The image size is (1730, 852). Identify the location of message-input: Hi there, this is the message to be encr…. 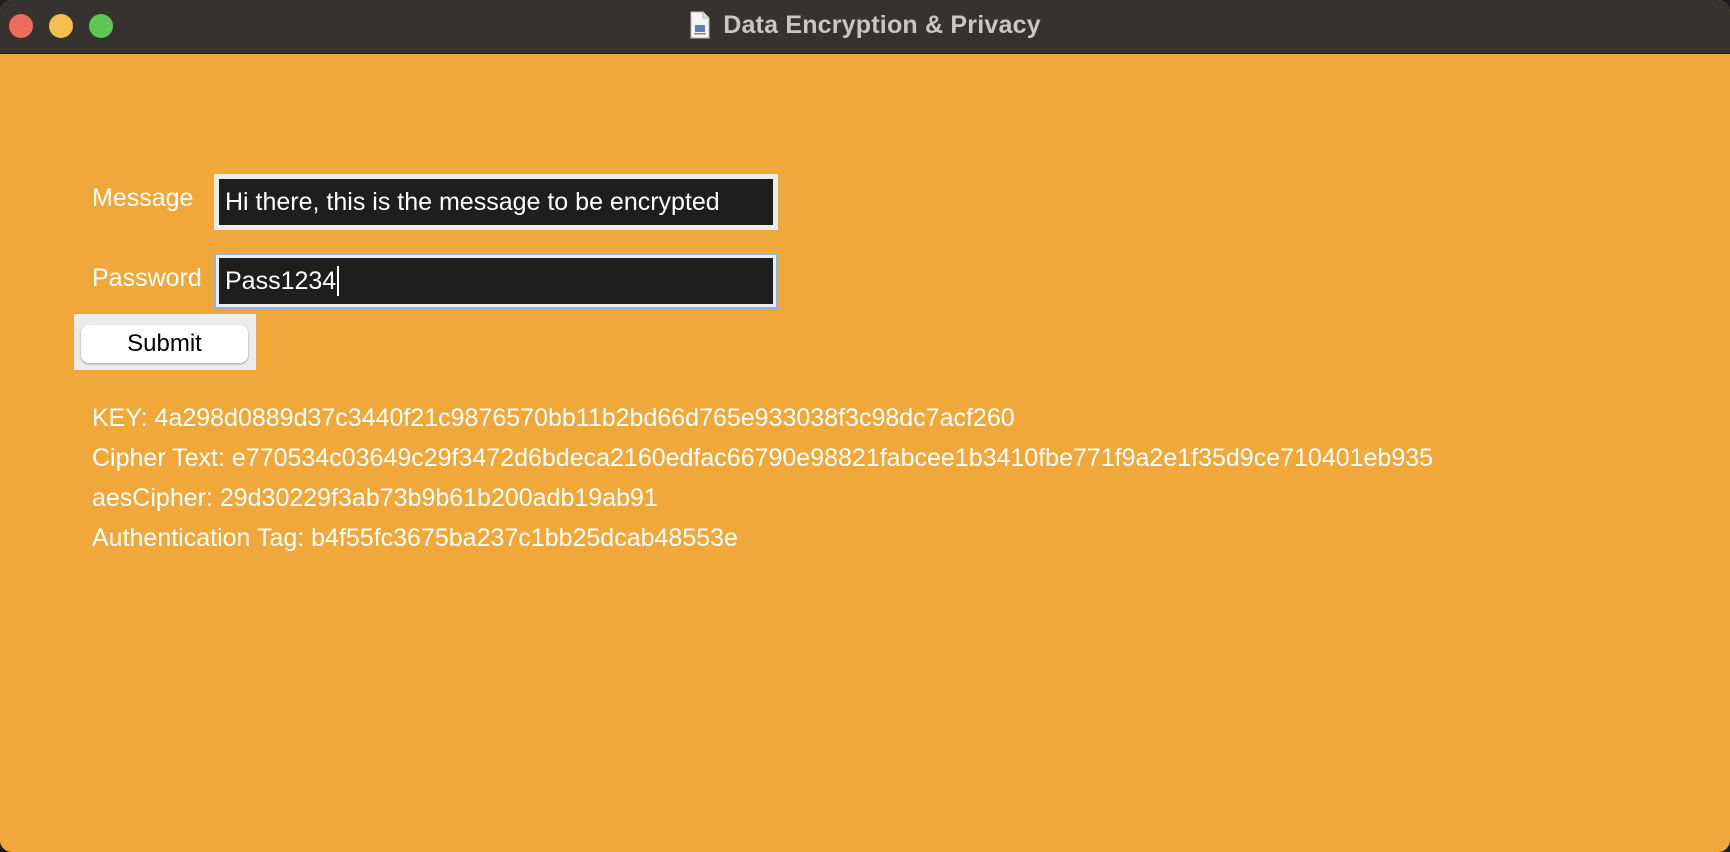
(496, 202).